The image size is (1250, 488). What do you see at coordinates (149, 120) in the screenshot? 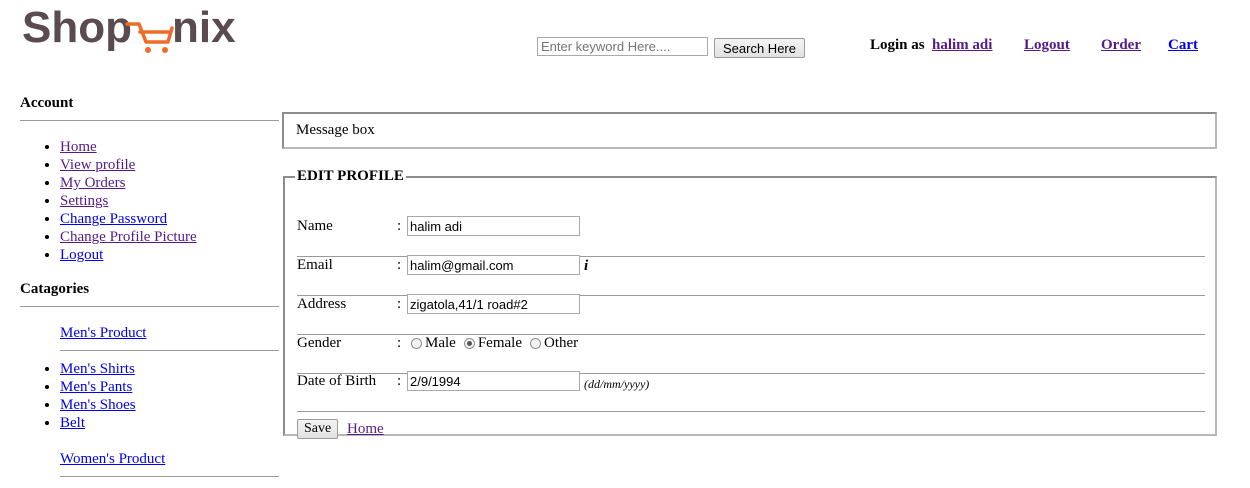
I see `account-divider` at bounding box center [149, 120].